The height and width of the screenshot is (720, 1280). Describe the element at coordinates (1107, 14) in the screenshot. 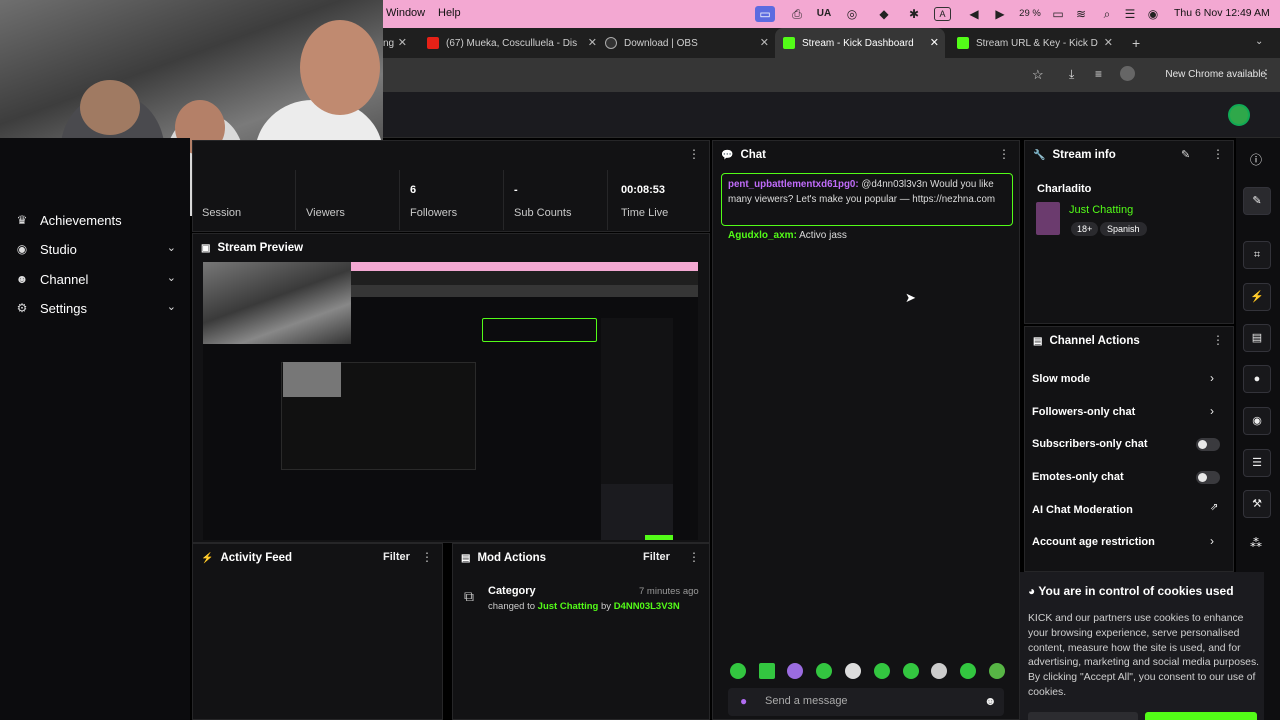

I see `search-icon: ⌕` at that location.